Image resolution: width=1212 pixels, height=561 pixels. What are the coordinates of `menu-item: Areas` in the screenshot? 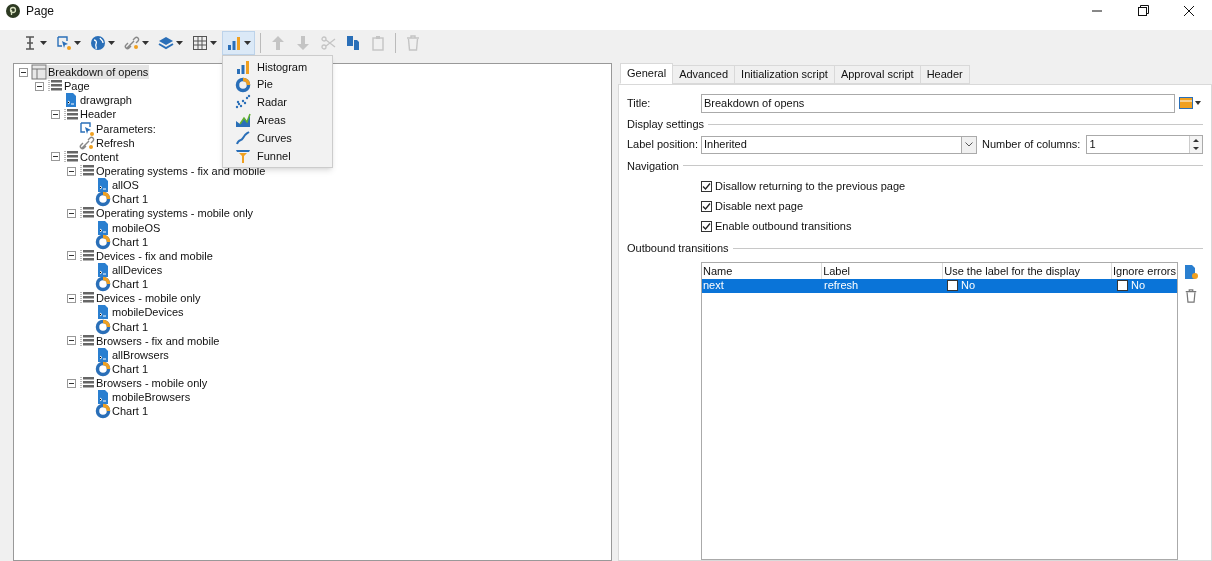 It's located at (271, 120).